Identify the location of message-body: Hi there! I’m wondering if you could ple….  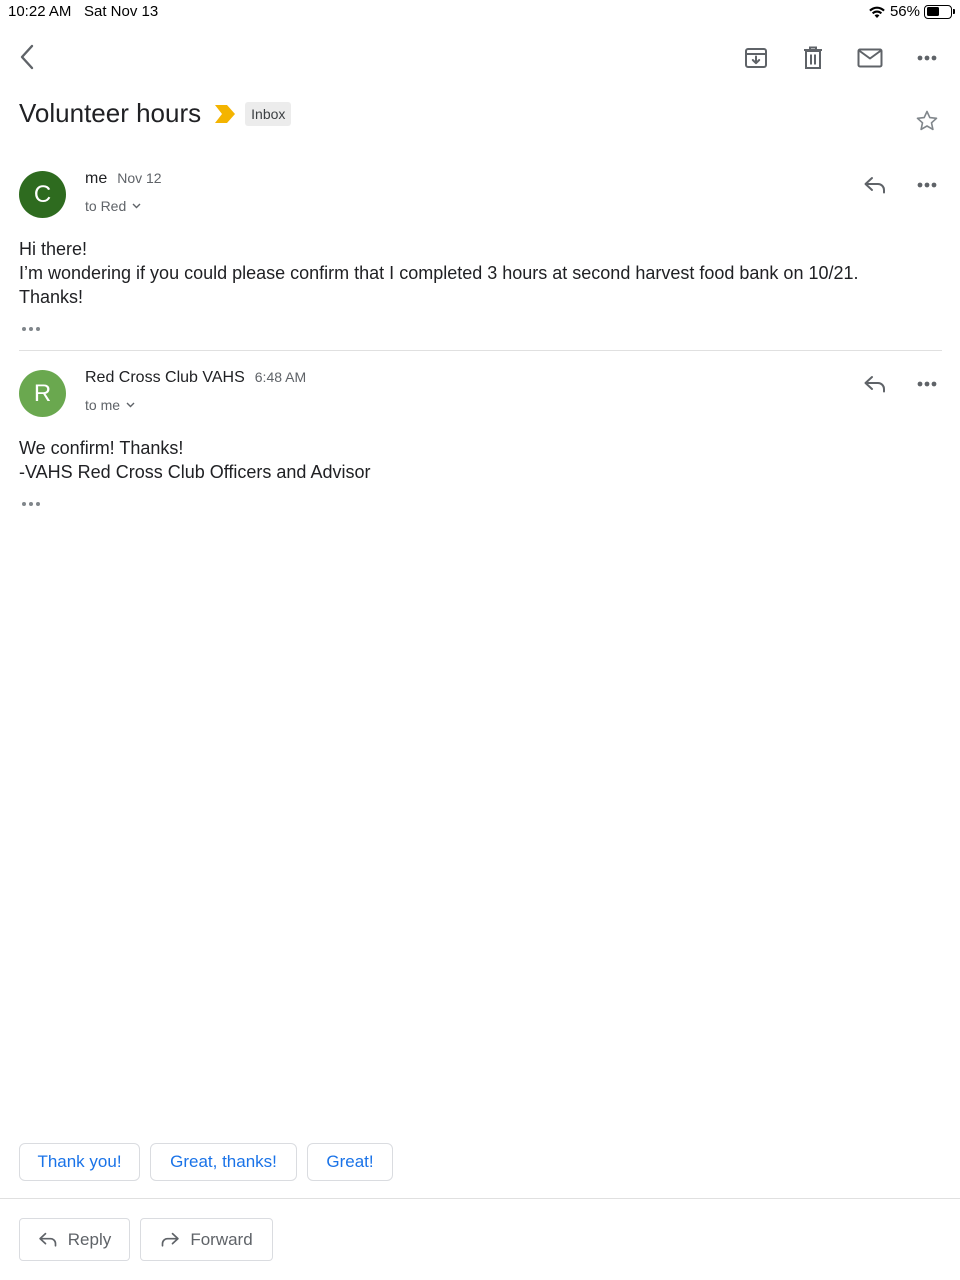
(459, 273).